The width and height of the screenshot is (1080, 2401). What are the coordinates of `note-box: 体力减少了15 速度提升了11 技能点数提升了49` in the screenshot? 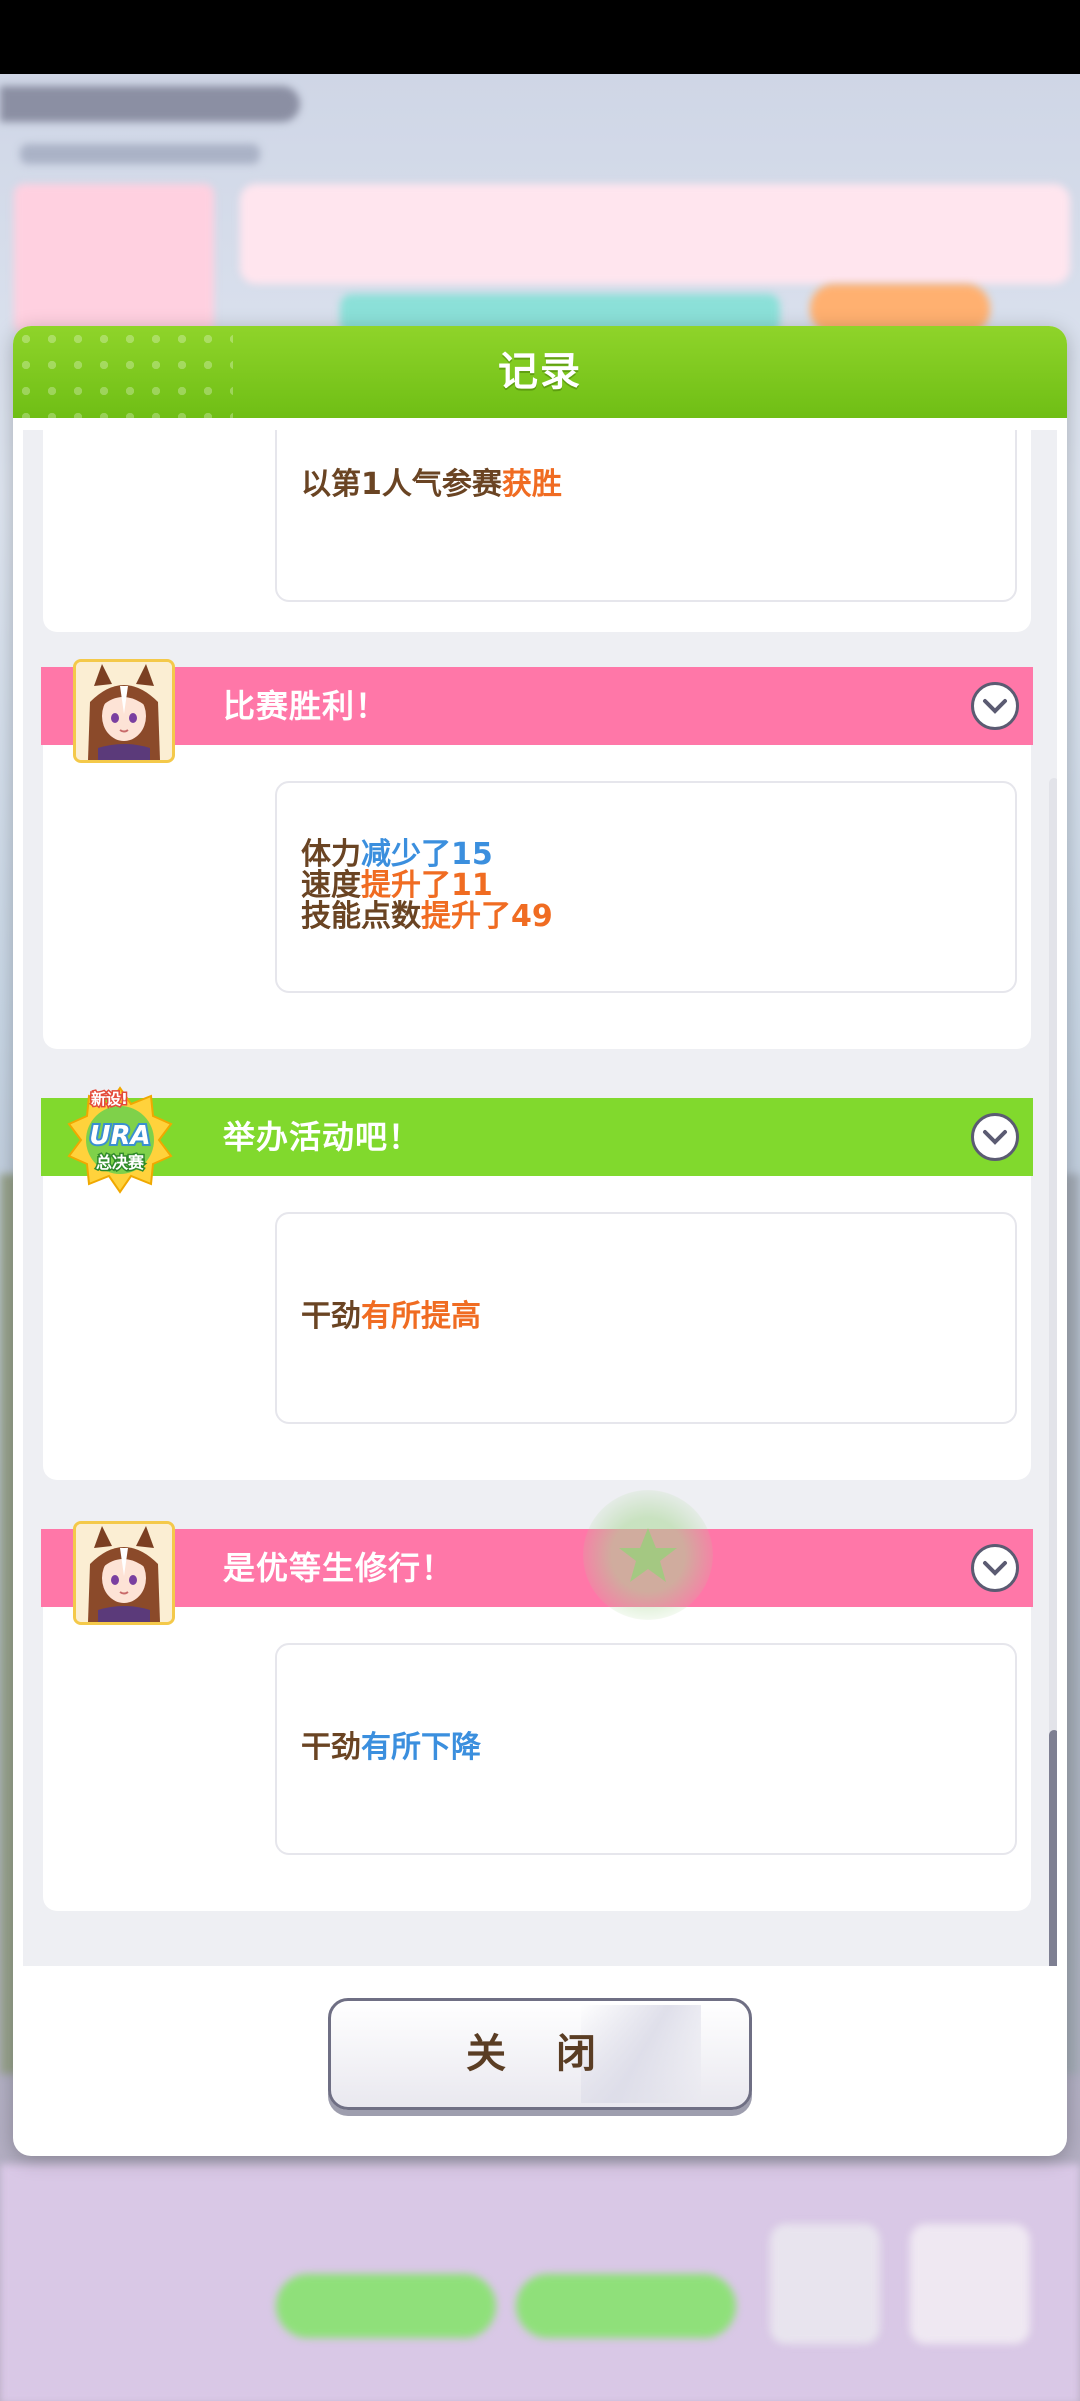 It's located at (646, 887).